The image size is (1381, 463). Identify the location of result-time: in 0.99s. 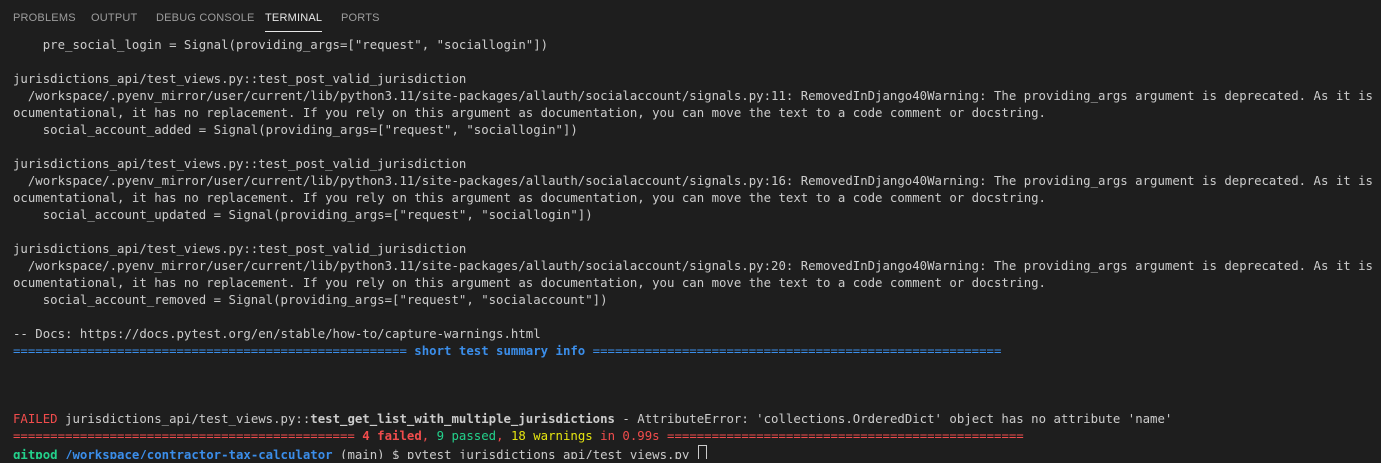
(626, 436).